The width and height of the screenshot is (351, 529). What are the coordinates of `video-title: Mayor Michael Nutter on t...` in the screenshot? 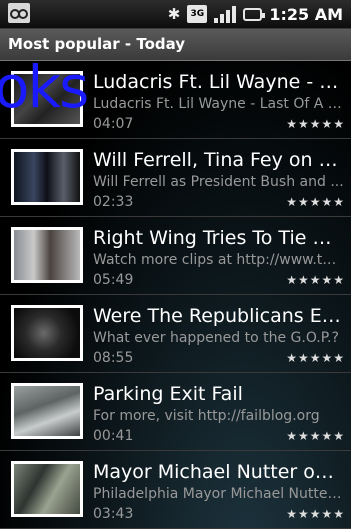 It's located at (219, 472).